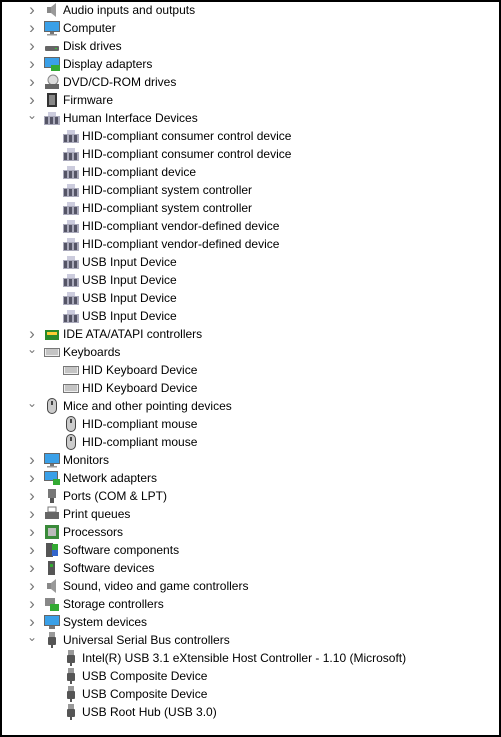 This screenshot has height=737, width=501. What do you see at coordinates (250, 478) in the screenshot?
I see `tree-category: › Network adapters` at bounding box center [250, 478].